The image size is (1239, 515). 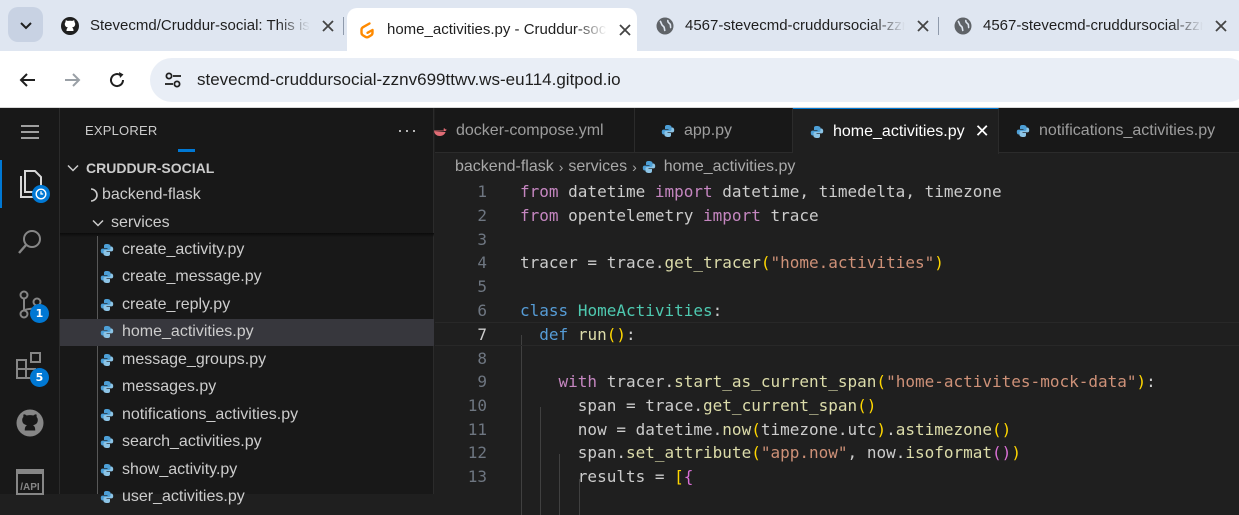 What do you see at coordinates (192, 276) in the screenshot?
I see `file-label: create_message.py` at bounding box center [192, 276].